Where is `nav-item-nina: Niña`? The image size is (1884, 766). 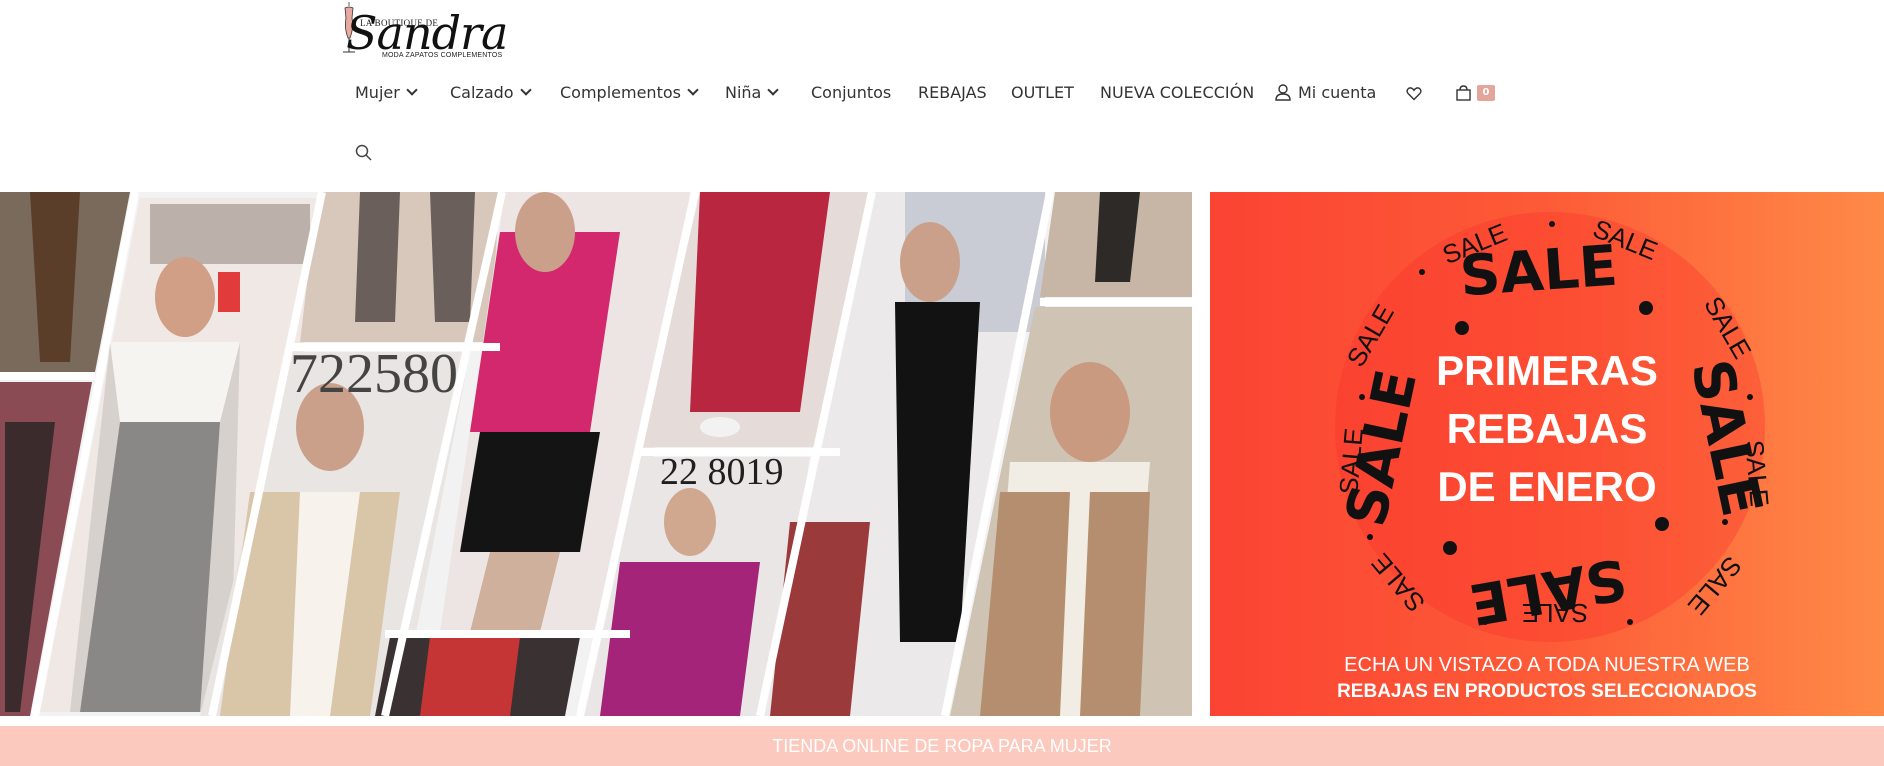
nav-item-nina: Niña is located at coordinates (752, 93).